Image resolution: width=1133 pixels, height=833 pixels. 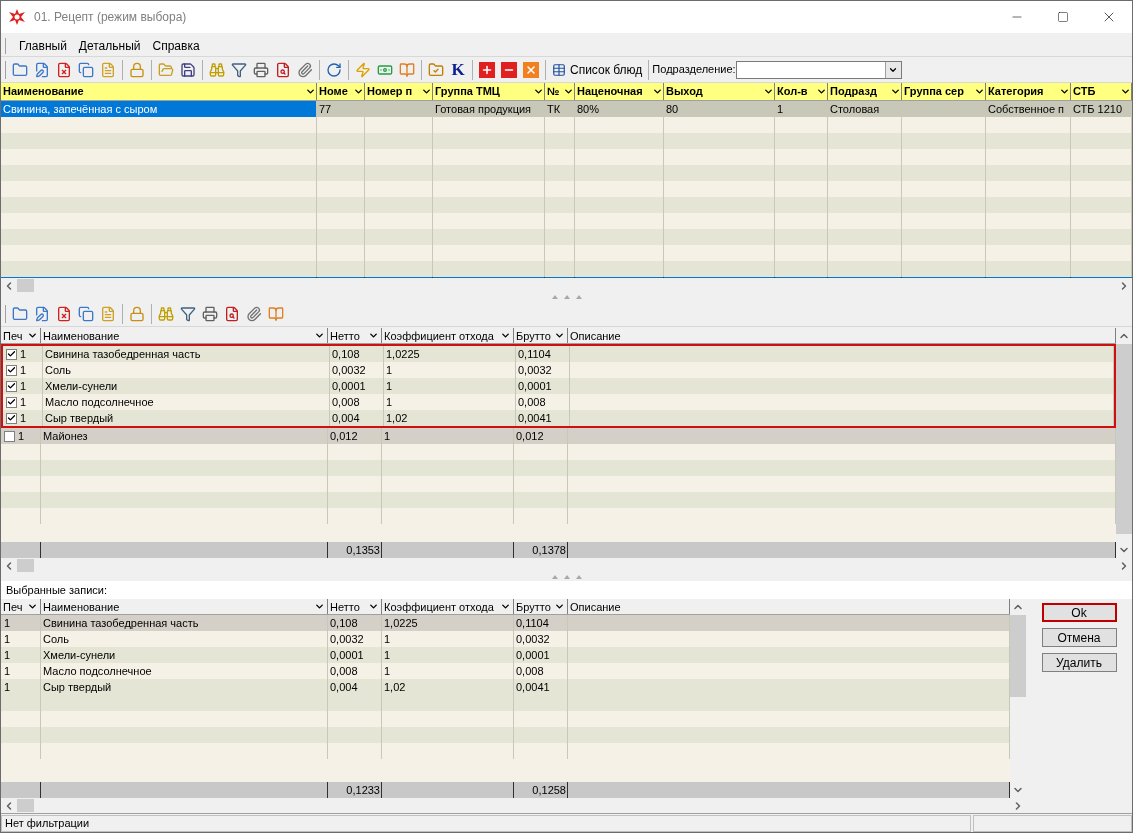 I want to click on table-cell: 1,0225, so click(x=403, y=354).